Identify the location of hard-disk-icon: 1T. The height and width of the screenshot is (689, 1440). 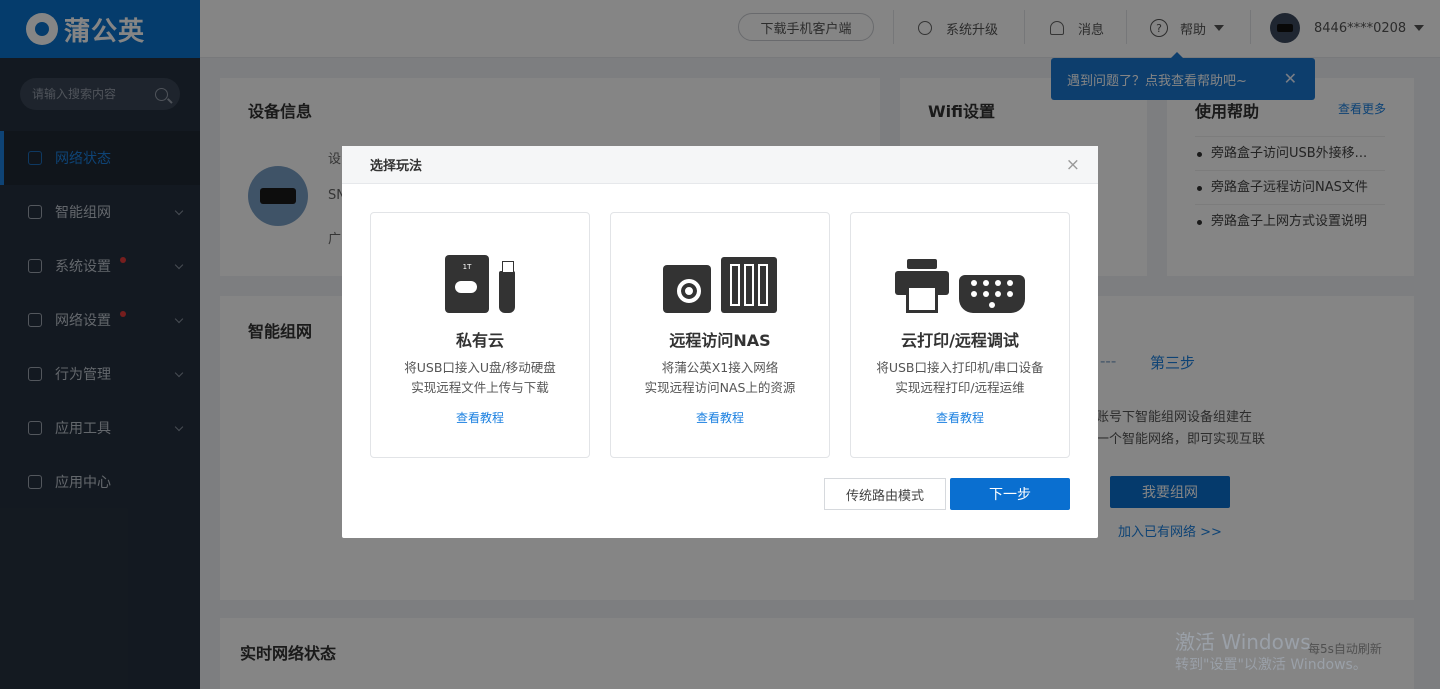
(467, 284).